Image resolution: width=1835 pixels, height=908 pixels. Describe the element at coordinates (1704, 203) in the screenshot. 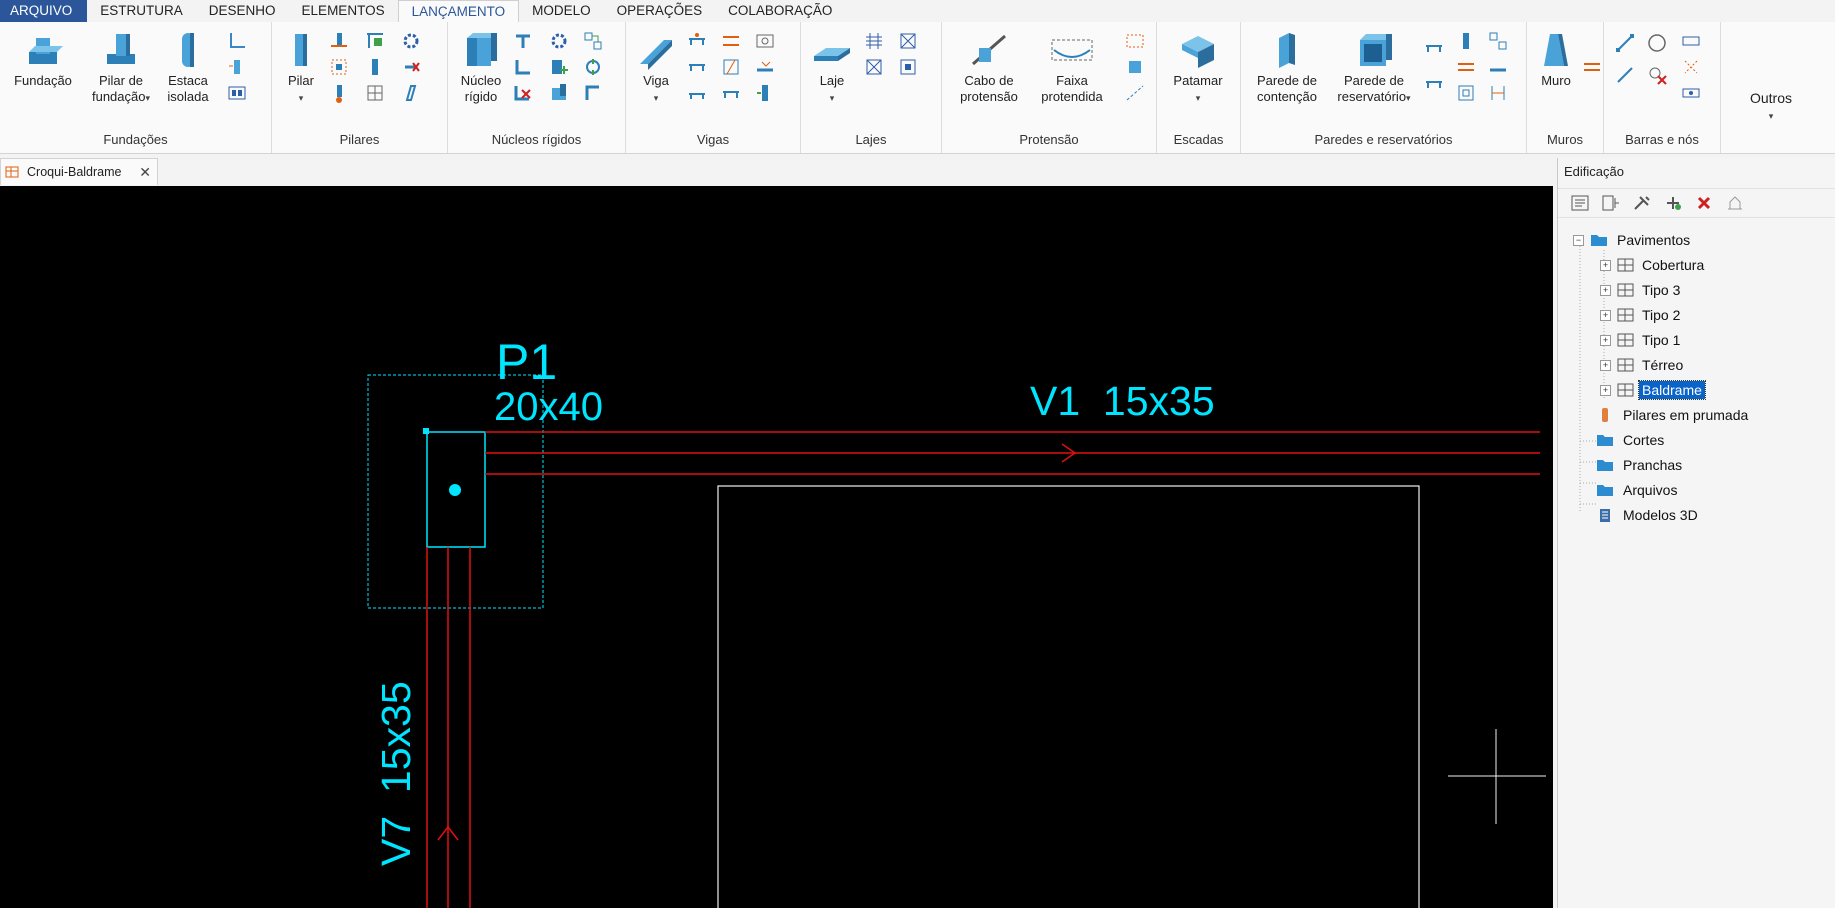

I see `delete-icon` at that location.